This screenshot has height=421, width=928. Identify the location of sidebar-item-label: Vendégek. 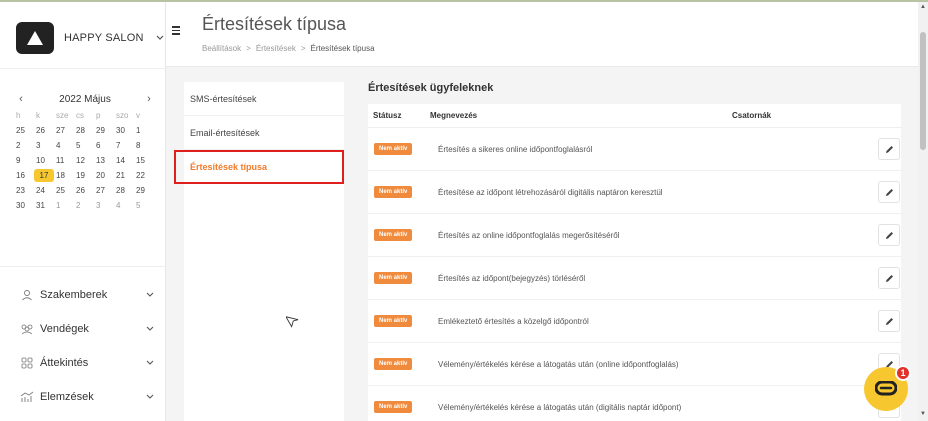
(64, 329).